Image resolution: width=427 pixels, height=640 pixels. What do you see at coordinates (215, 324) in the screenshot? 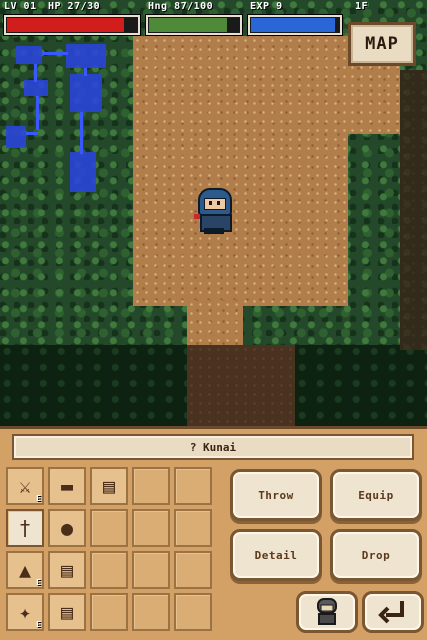
I see `dirt-corridor` at bounding box center [215, 324].